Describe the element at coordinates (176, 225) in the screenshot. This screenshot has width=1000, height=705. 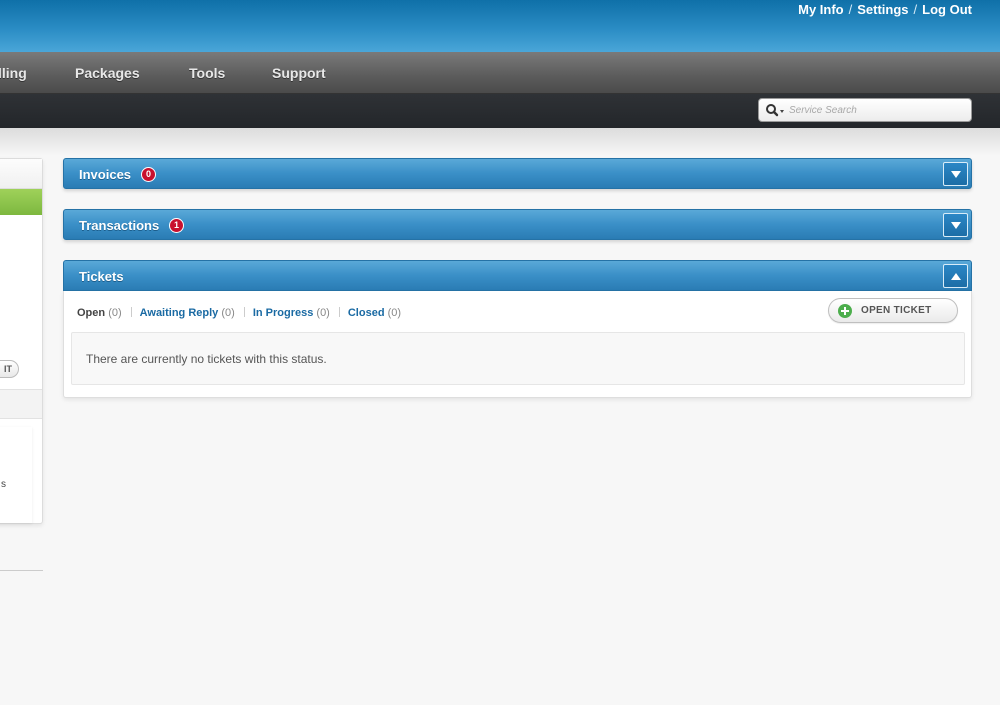
I see `transactions-count-badge: 1` at that location.